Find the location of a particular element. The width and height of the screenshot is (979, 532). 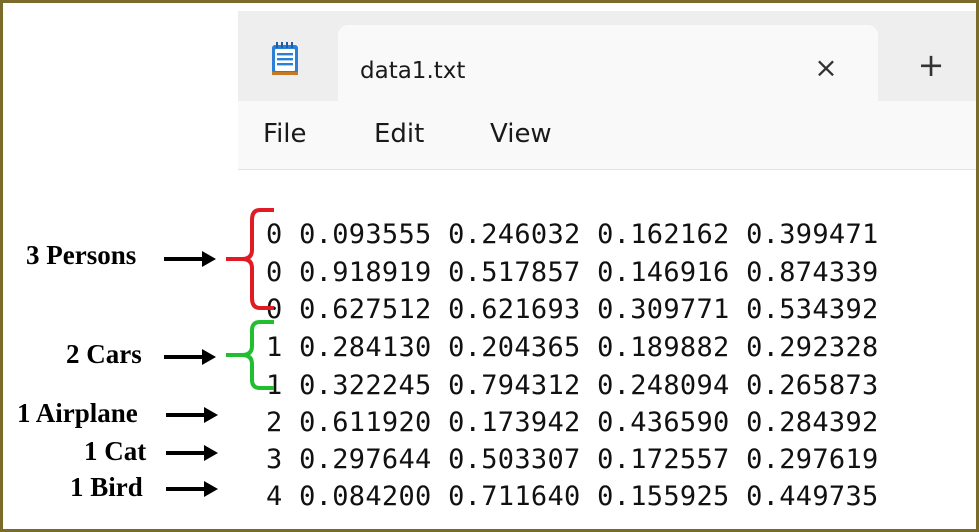

text-line: 4 0.084200 0.711640 0.155925 0.449735 is located at coordinates (572, 496).